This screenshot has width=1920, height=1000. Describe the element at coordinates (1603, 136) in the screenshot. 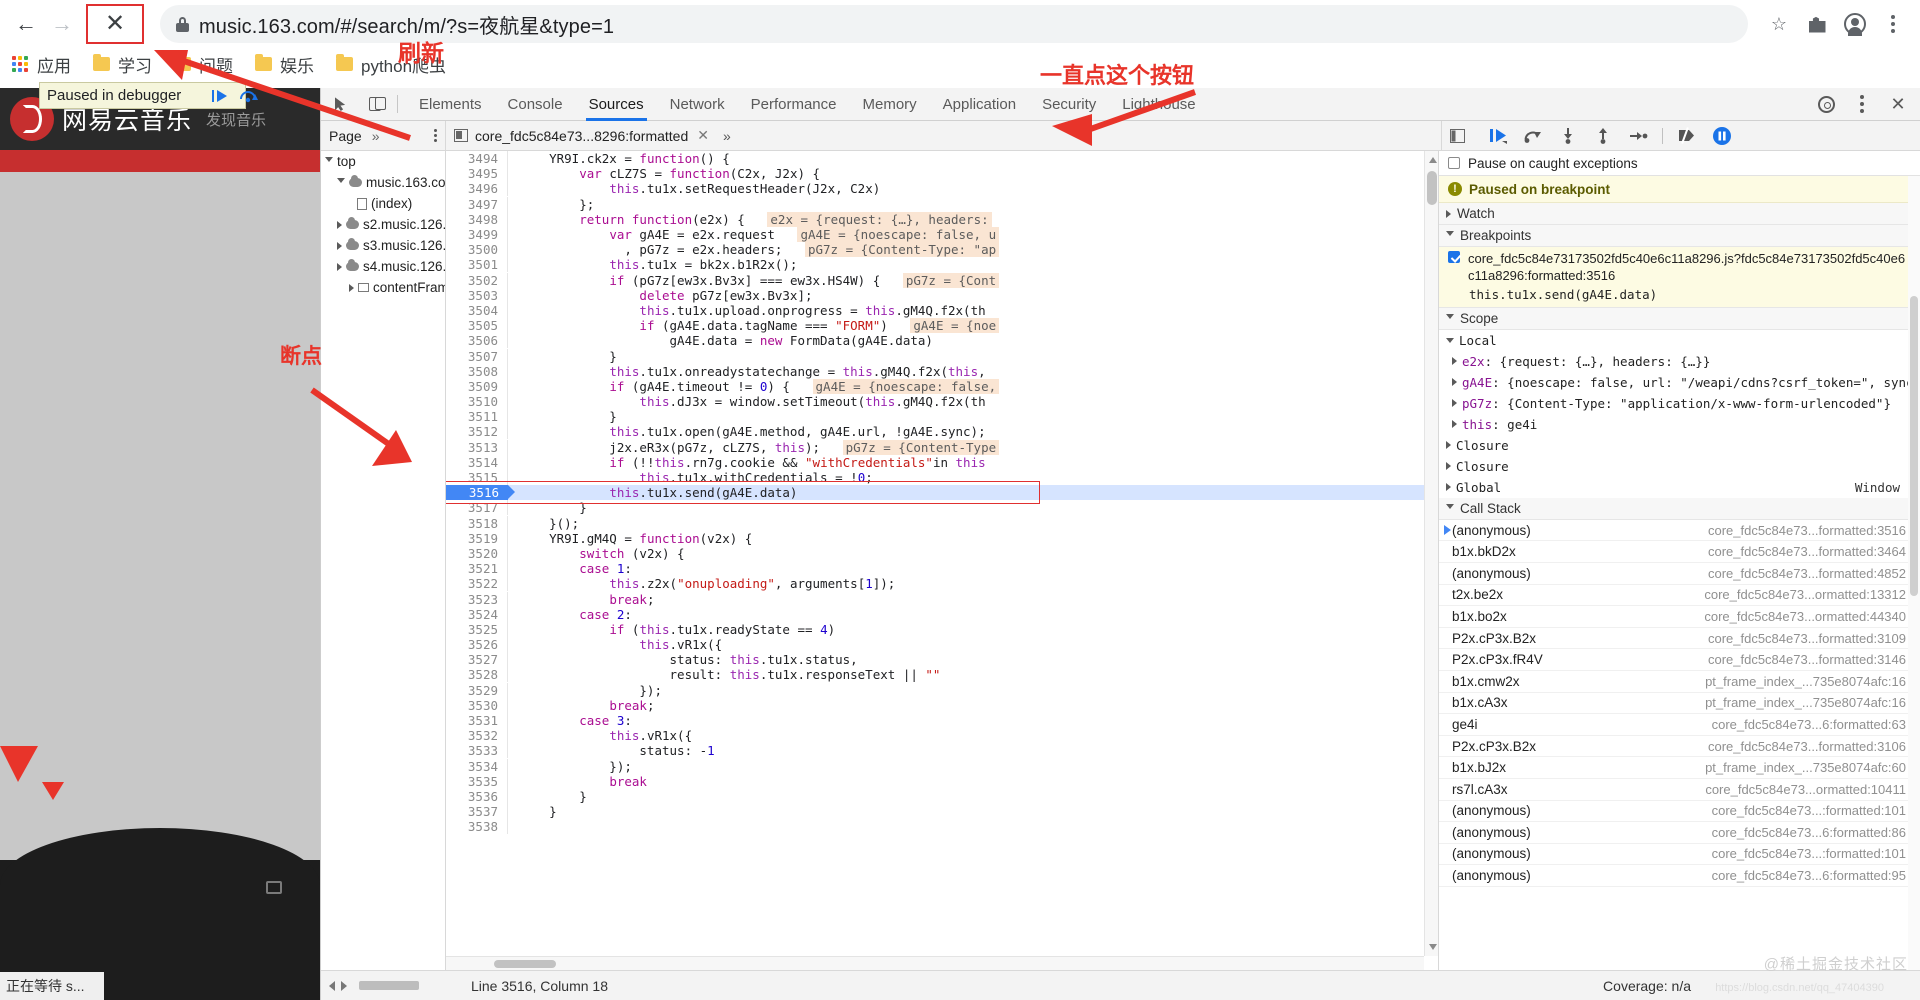

I see `step-out-of-current-function-icon` at that location.